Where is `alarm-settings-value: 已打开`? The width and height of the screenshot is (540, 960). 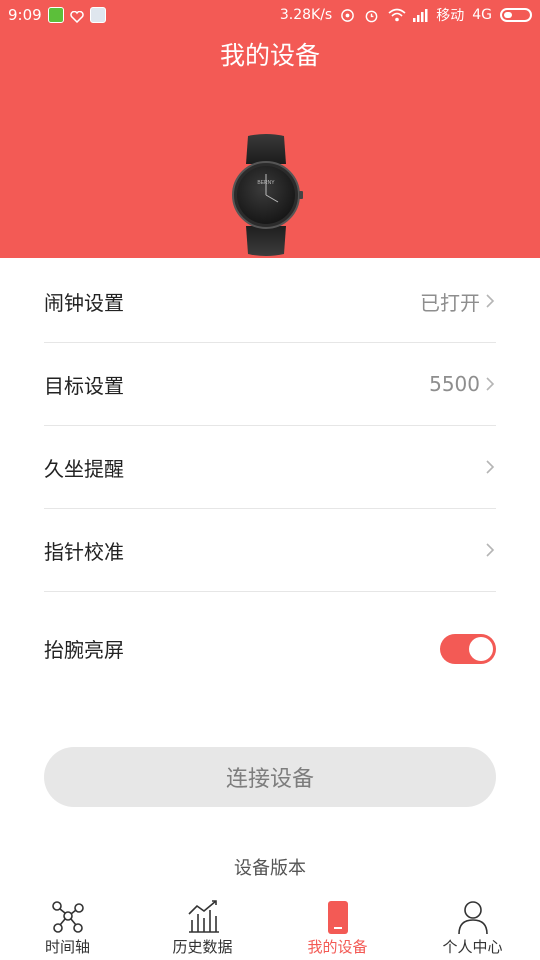 alarm-settings-value: 已打开 is located at coordinates (450, 302).